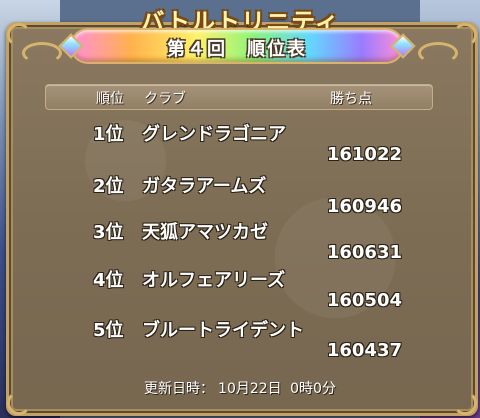  What do you see at coordinates (108, 134) in the screenshot?
I see `rank-label: 1位` at bounding box center [108, 134].